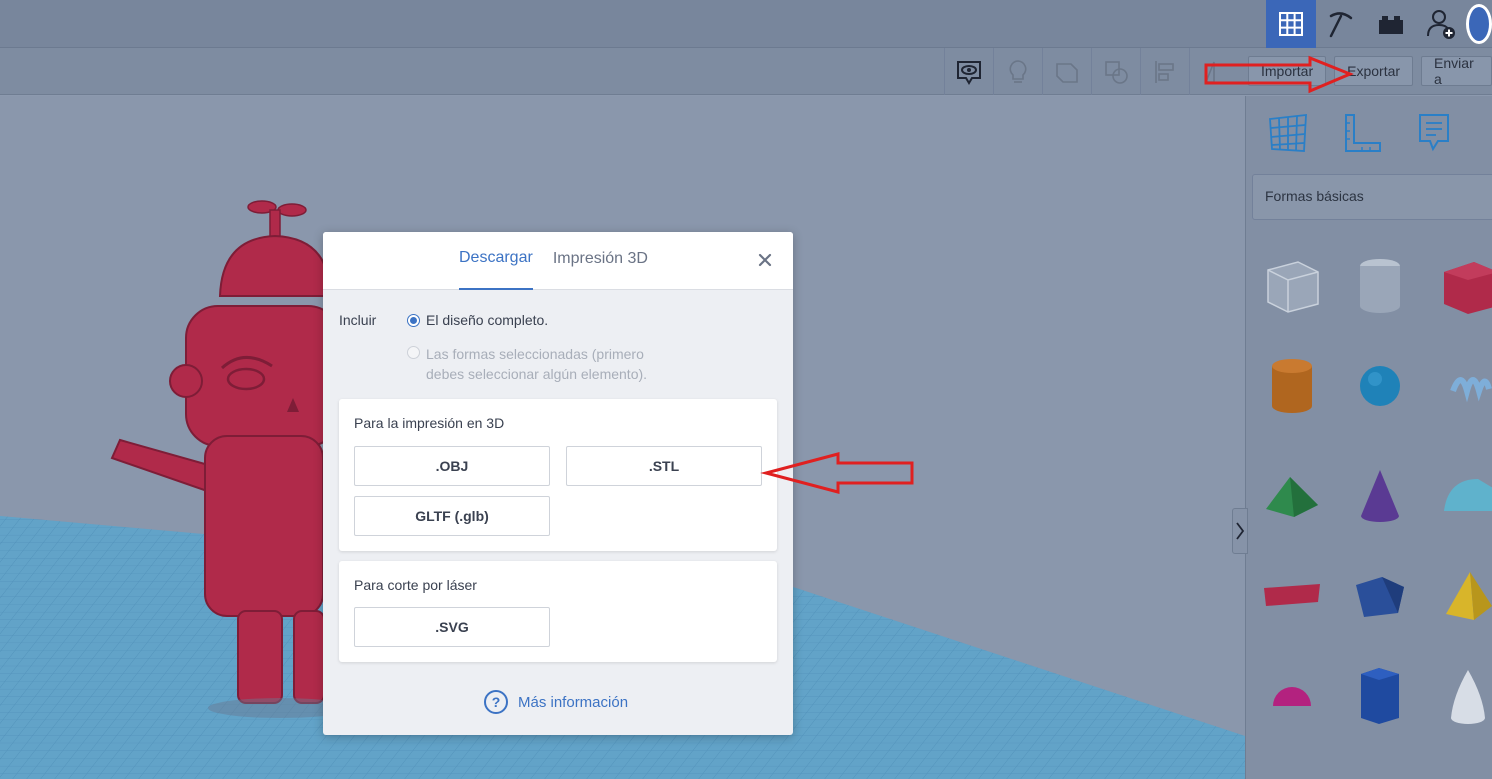  Describe the element at coordinates (1292, 596) in the screenshot. I see `shape-text` at that location.